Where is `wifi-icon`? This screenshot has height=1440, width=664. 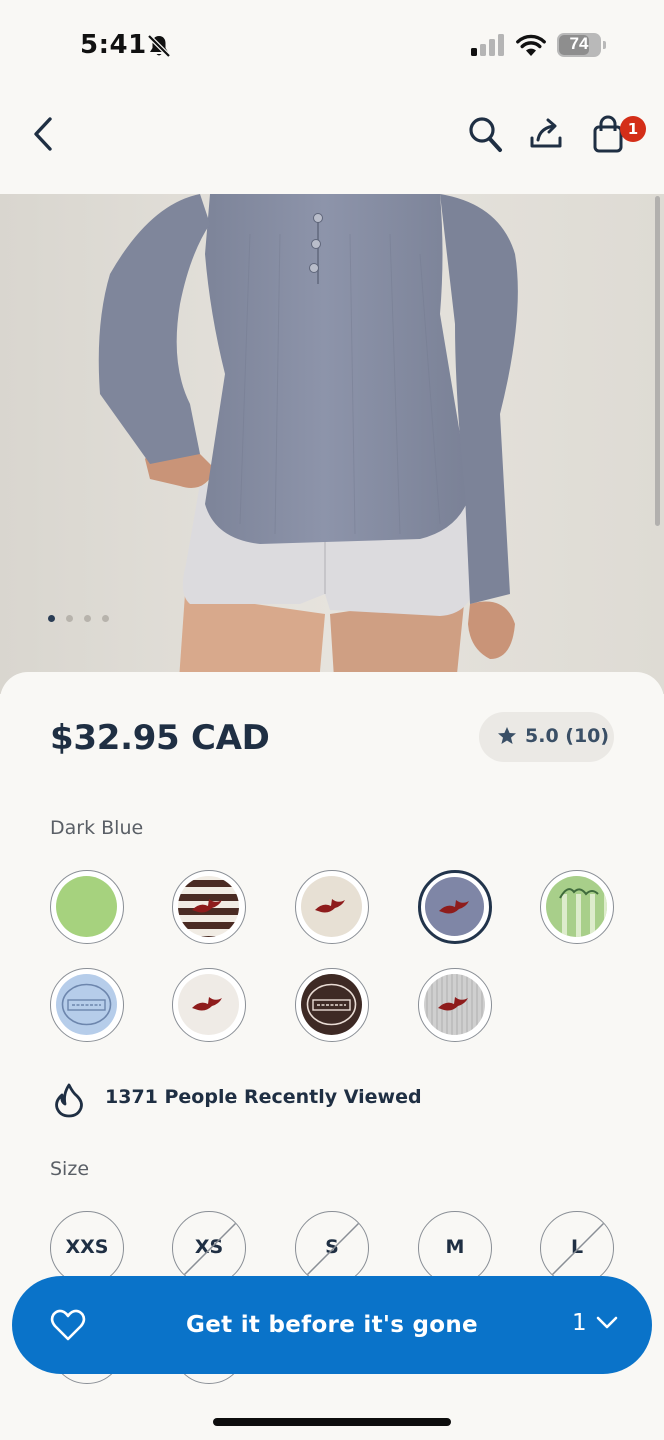
wifi-icon is located at coordinates (531, 45).